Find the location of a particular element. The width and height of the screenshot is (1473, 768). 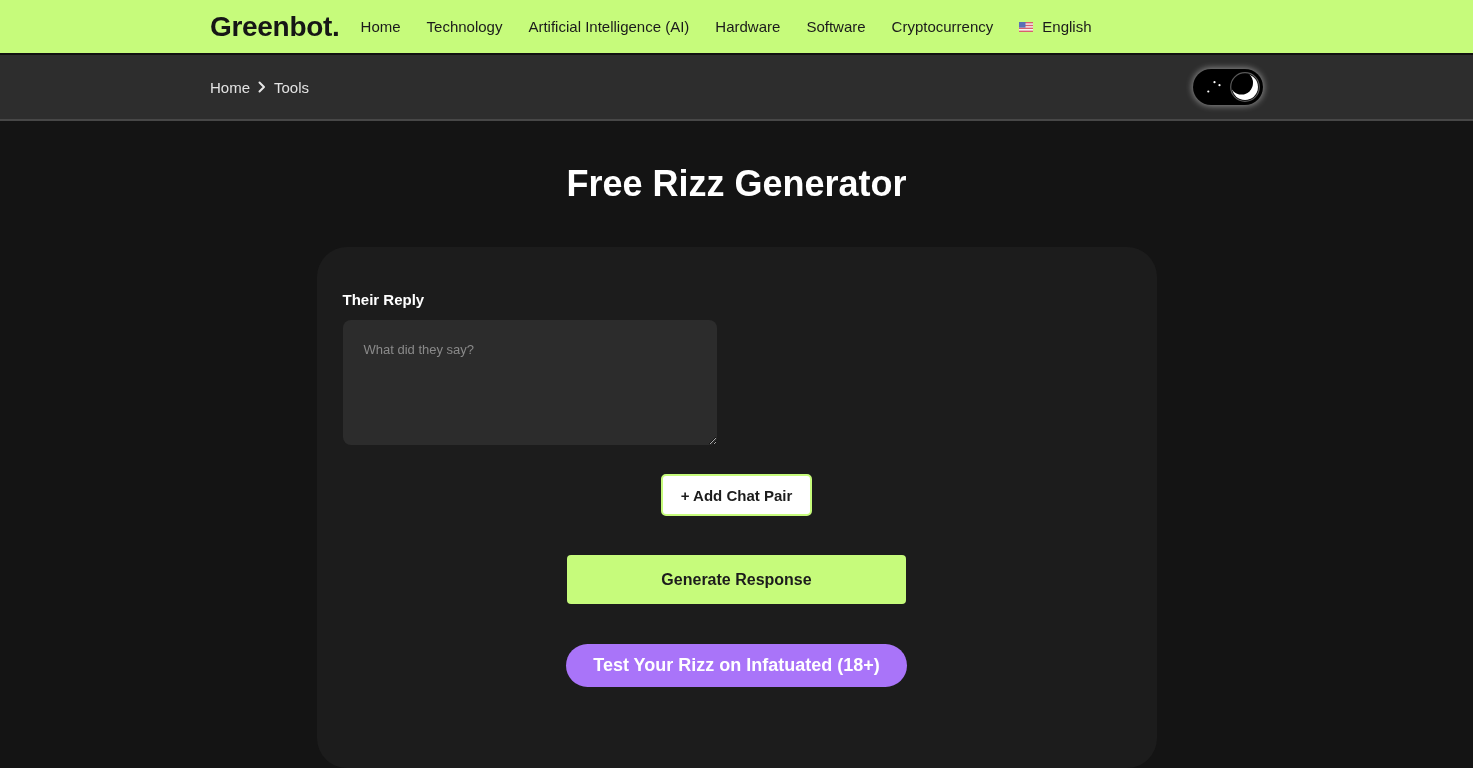

generate-button: Generate Response is located at coordinates (736, 579).